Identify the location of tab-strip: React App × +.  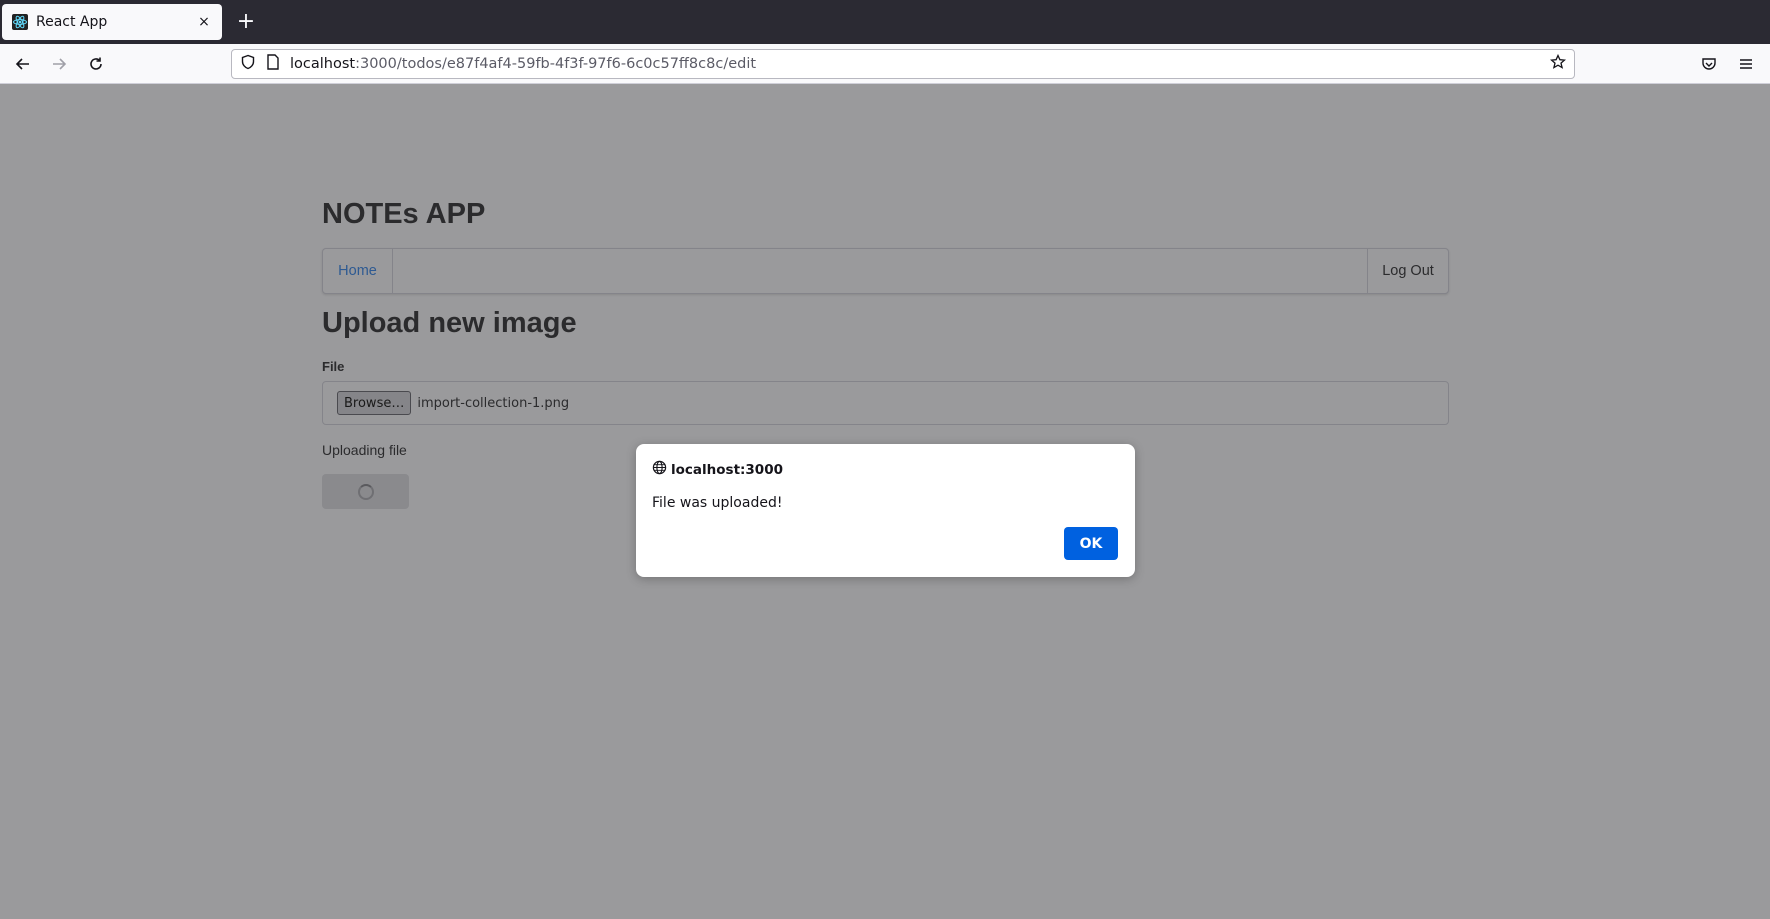
(885, 22).